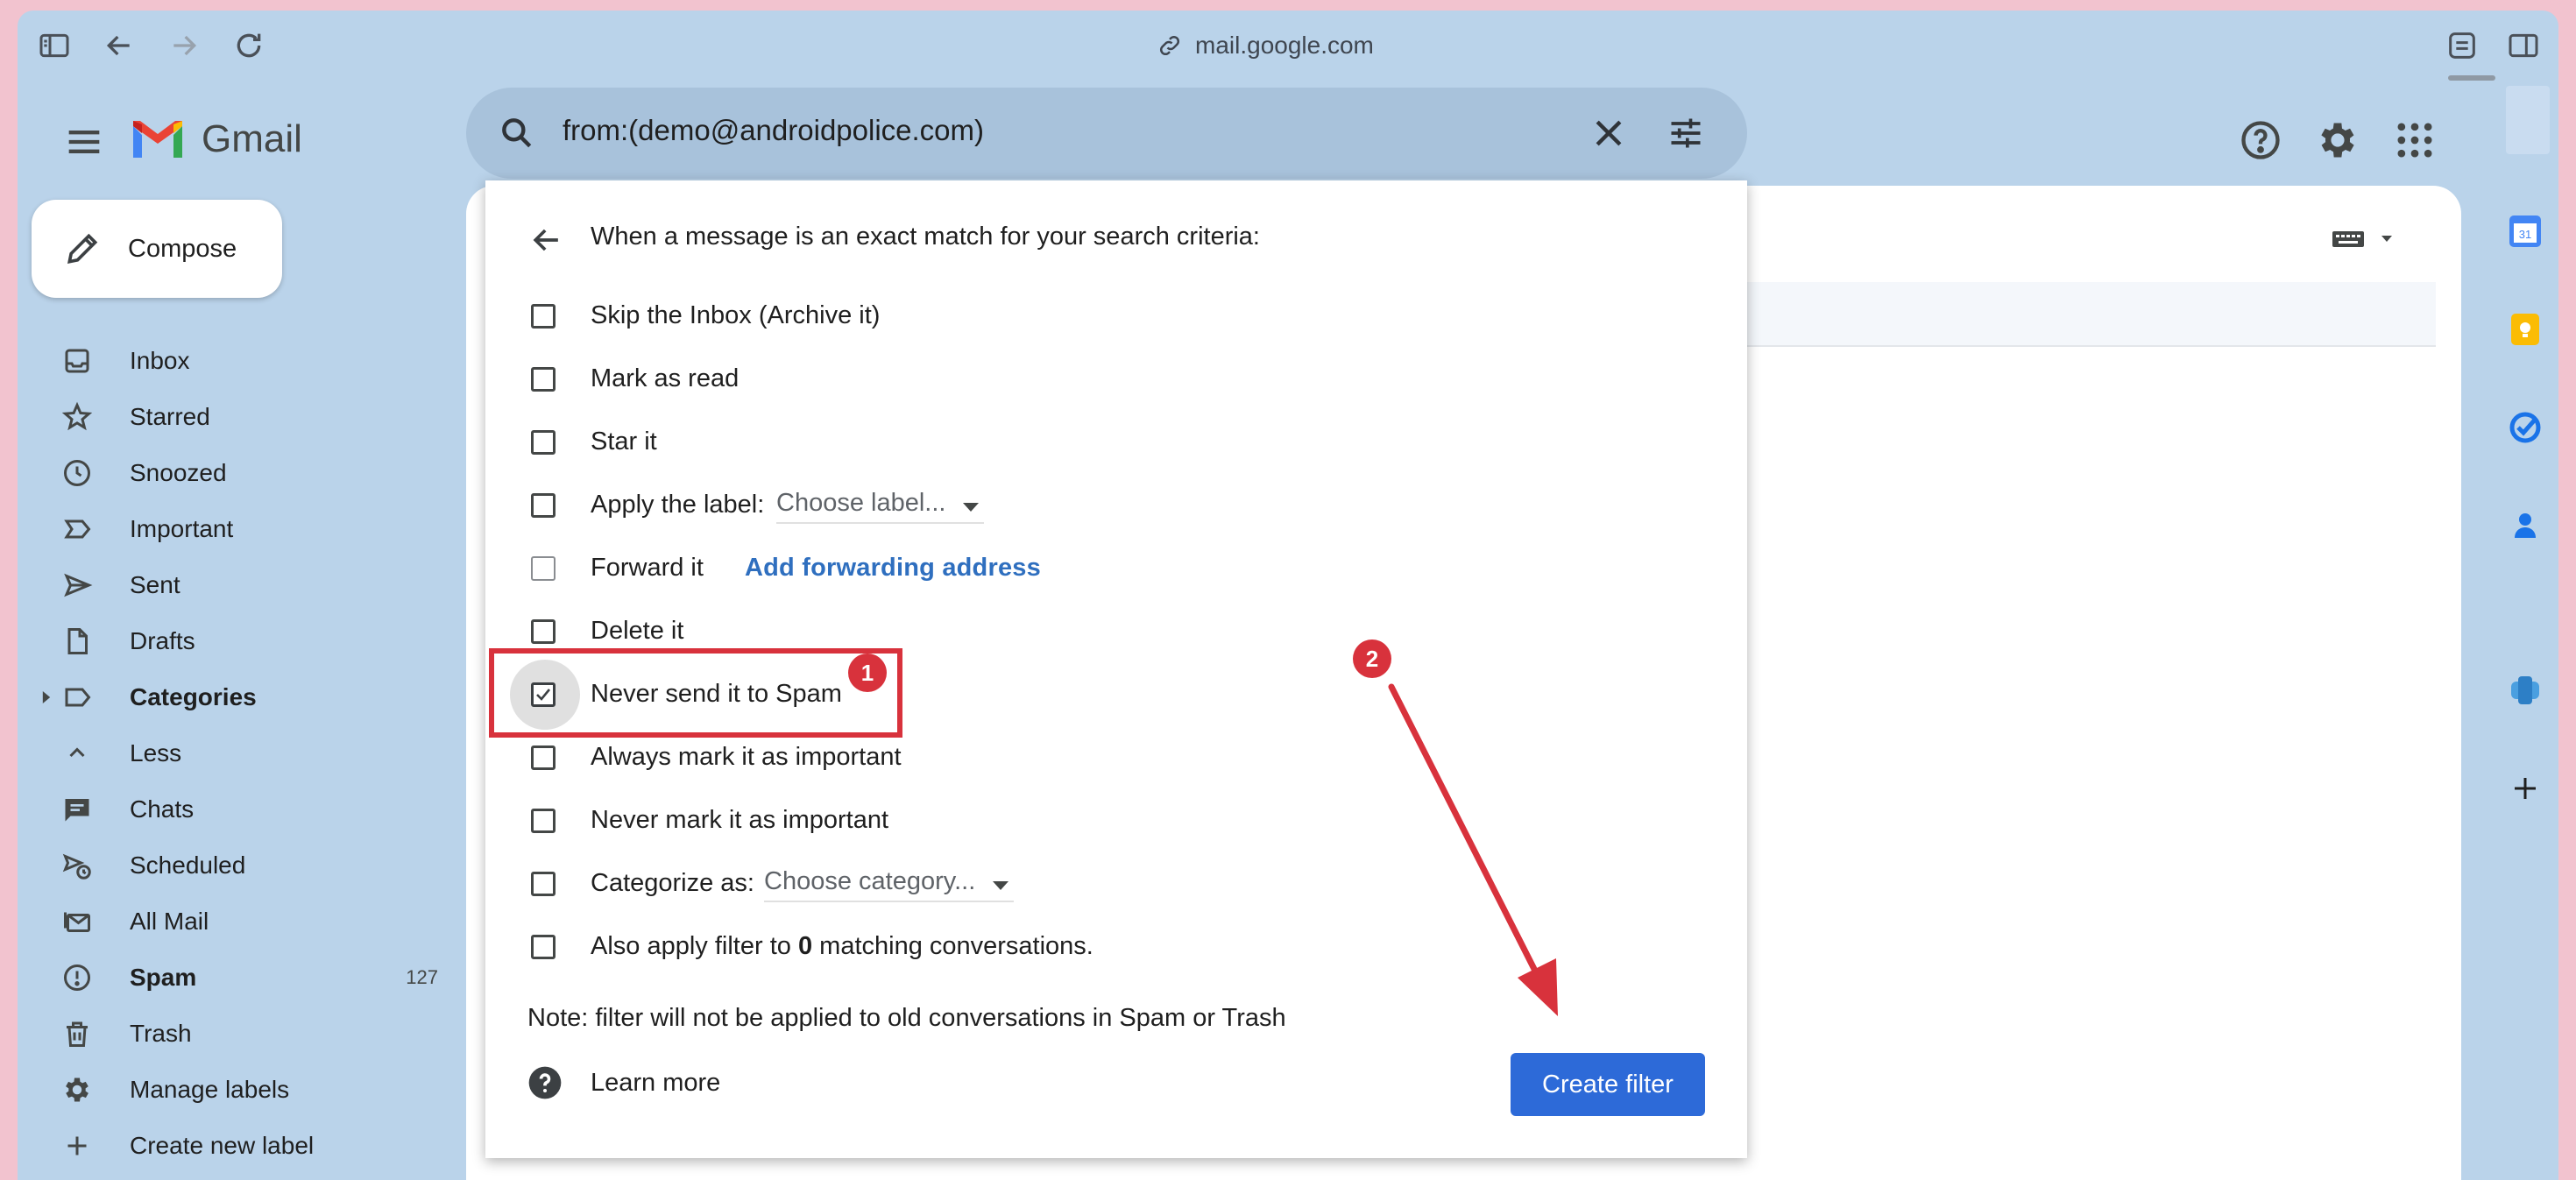 The width and height of the screenshot is (2576, 1180). Describe the element at coordinates (163, 977) in the screenshot. I see `sidebar-item-label: Spam` at that location.